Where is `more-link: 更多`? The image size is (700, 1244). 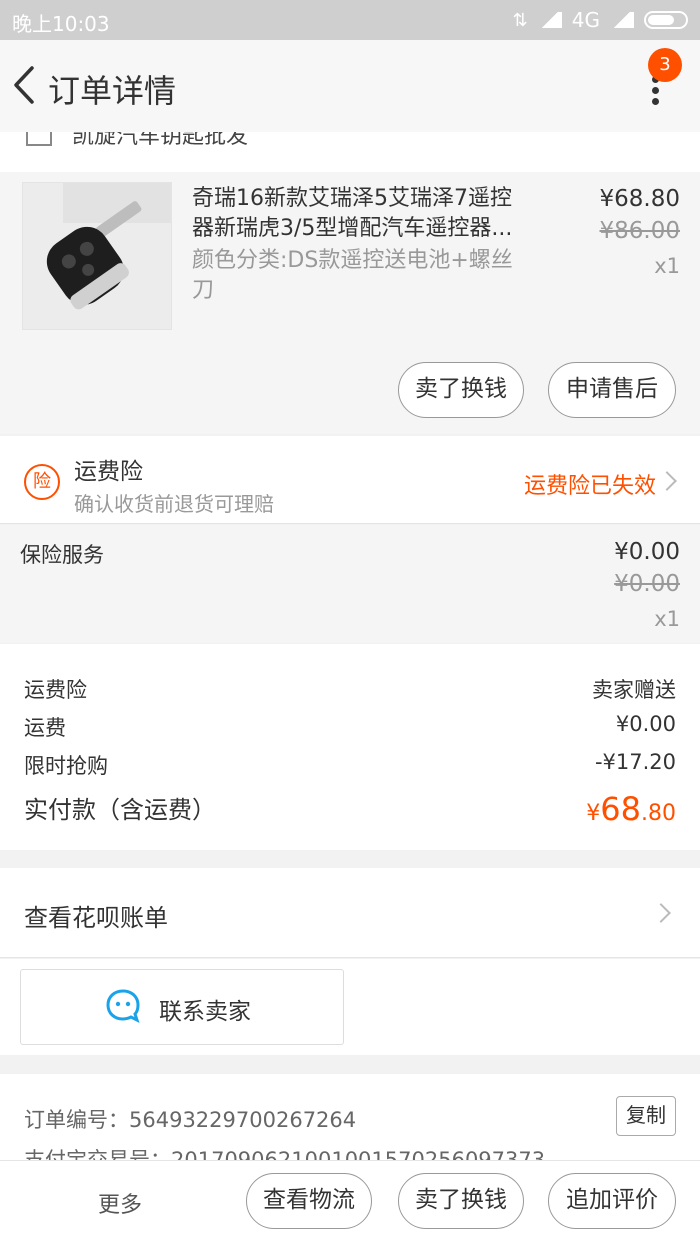
more-link: 更多 is located at coordinates (120, 1203).